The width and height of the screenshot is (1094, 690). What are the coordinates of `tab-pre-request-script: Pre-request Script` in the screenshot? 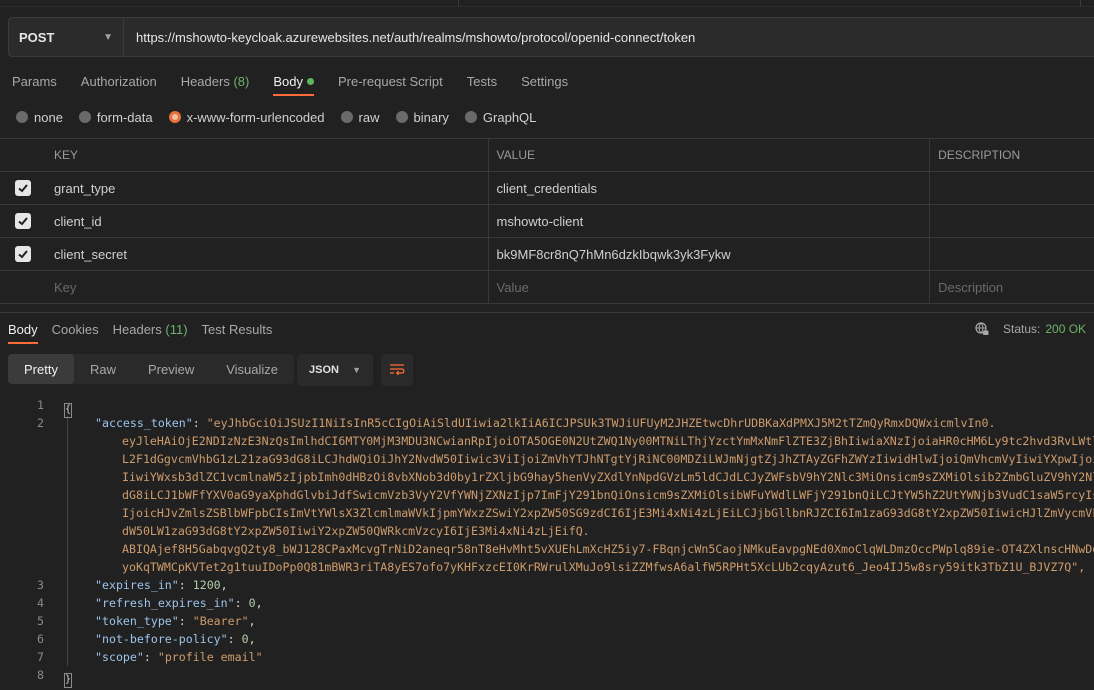 It's located at (390, 85).